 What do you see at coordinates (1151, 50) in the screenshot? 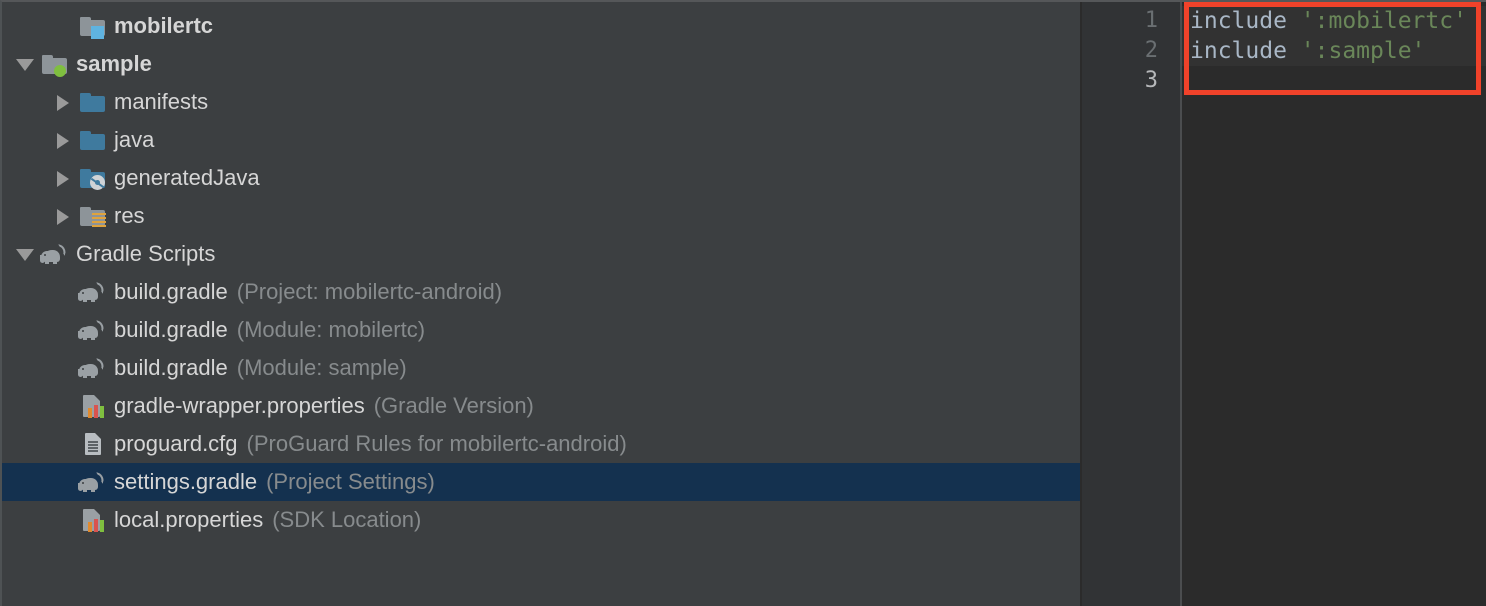
I see `line-number: 2` at bounding box center [1151, 50].